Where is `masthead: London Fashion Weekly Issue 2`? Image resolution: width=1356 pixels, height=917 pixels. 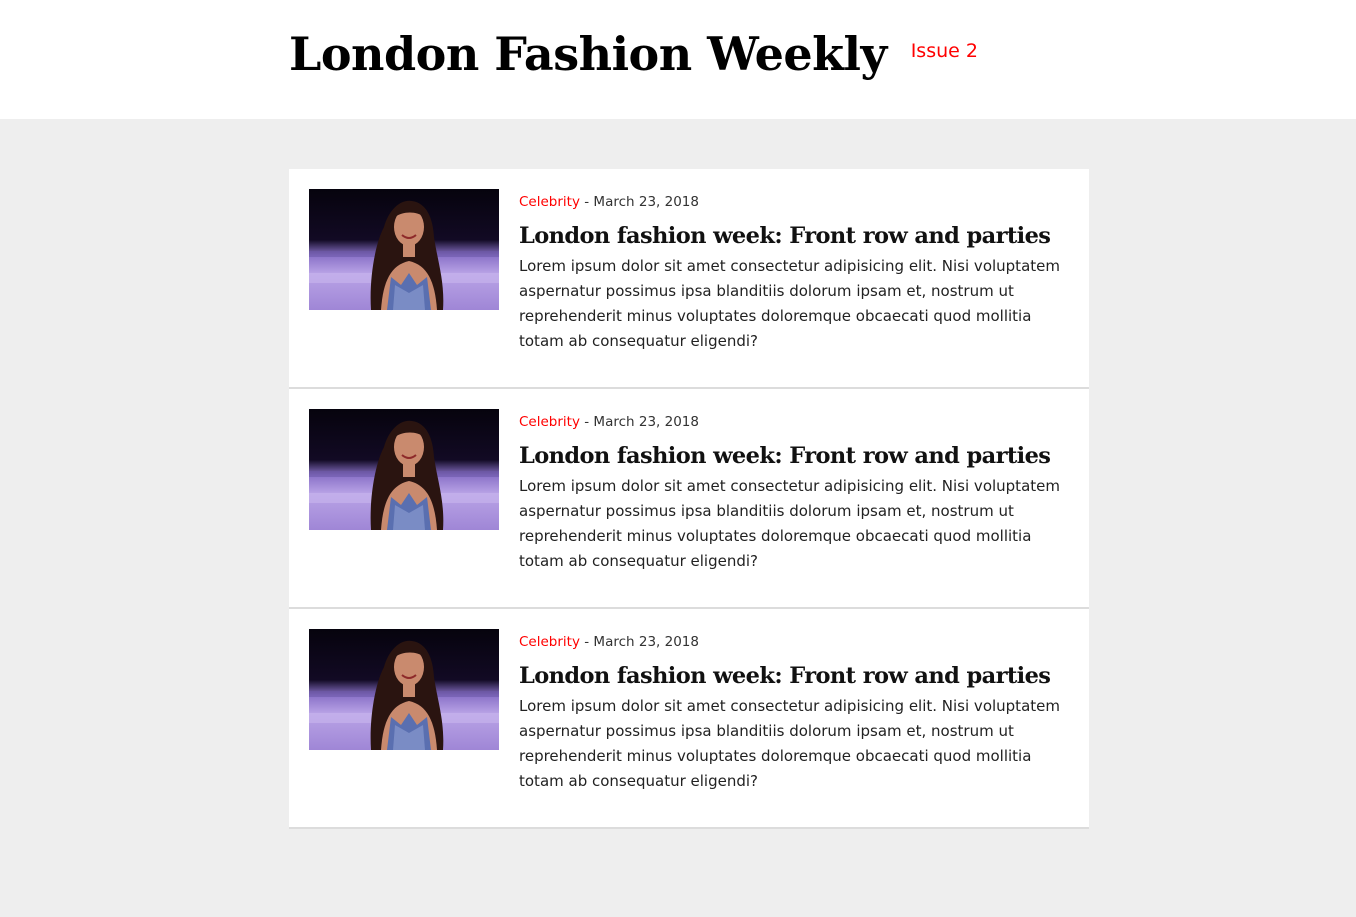 masthead: London Fashion Weekly Issue 2 is located at coordinates (678, 59).